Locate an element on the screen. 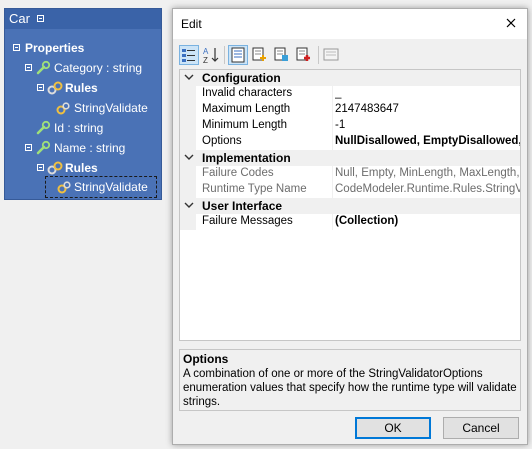 The width and height of the screenshot is (532, 449). properties-view-button is located at coordinates (238, 55).